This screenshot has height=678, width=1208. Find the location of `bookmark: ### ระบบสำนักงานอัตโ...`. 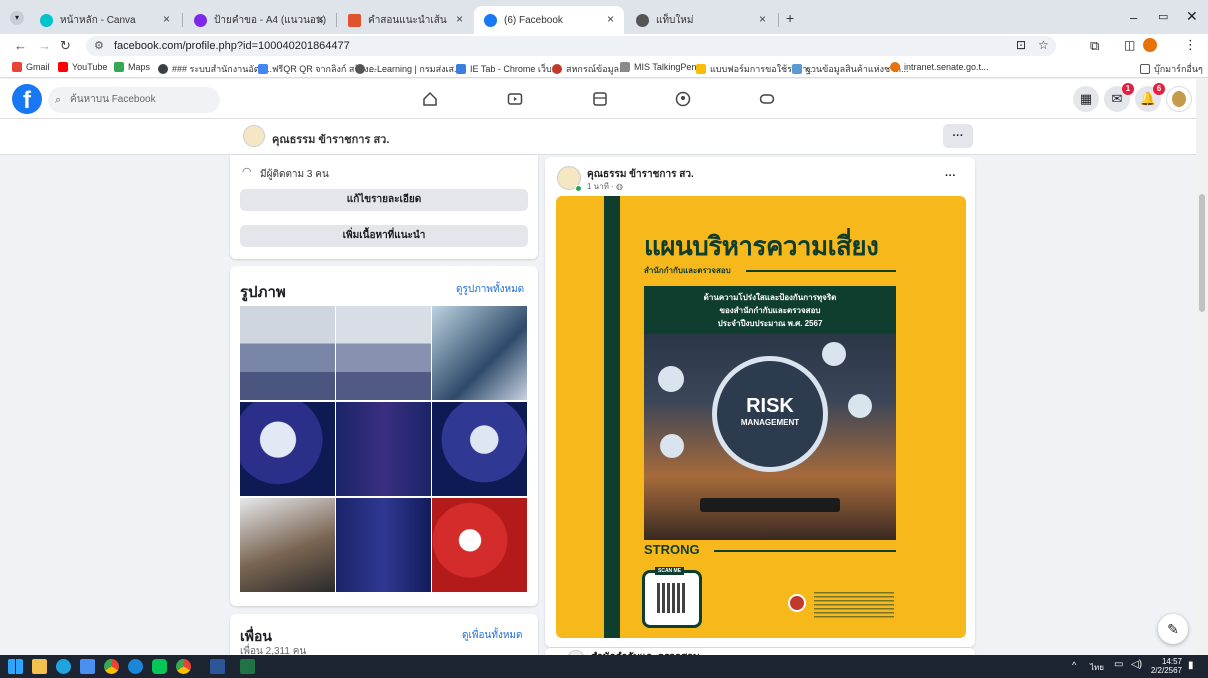

bookmark: ### ระบบสำนักงานอัตโ... is located at coordinates (215, 69).